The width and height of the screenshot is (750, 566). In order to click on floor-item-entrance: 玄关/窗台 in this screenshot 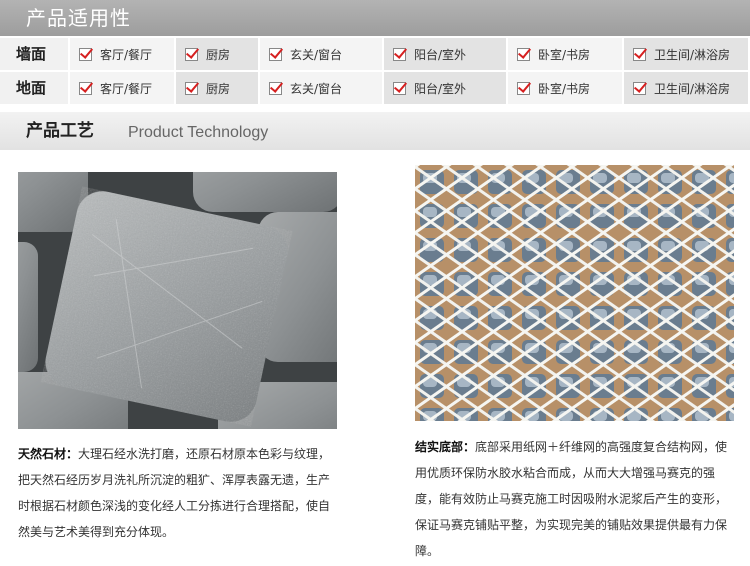, I will do `click(321, 88)`.